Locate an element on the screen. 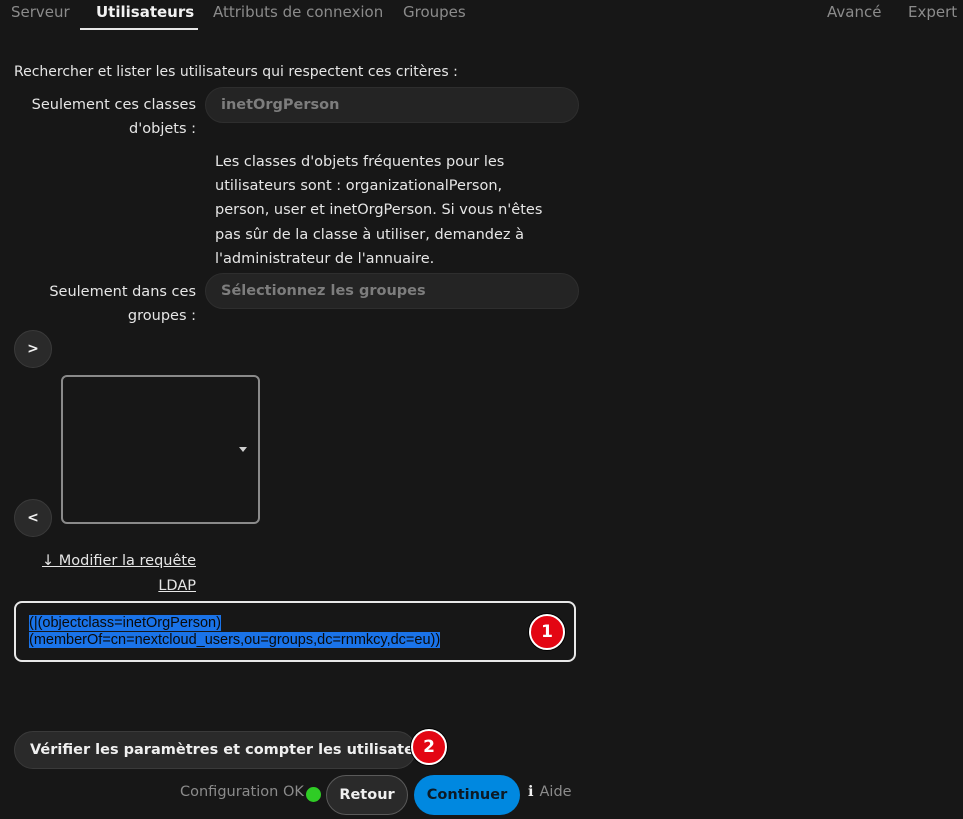 The height and width of the screenshot is (819, 963). back-button: Retour is located at coordinates (367, 795).